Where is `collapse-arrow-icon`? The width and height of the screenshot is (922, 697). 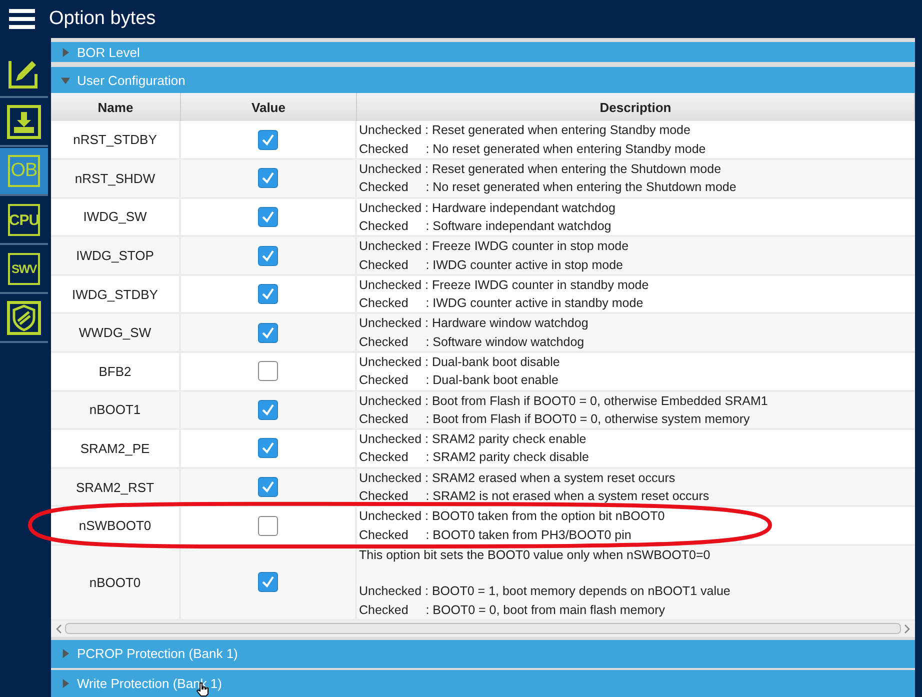
collapse-arrow-icon is located at coordinates (65, 80).